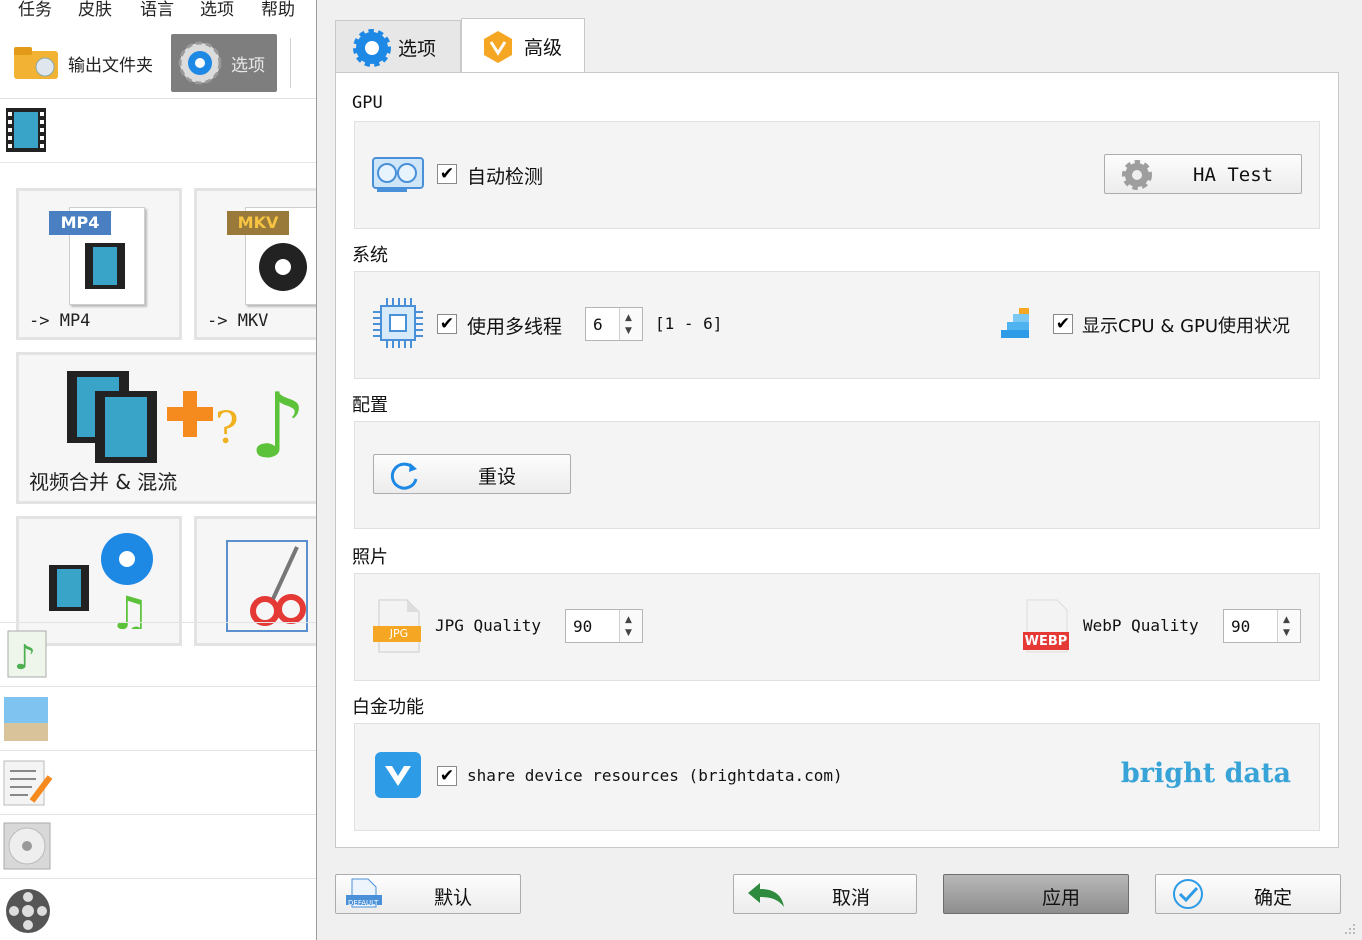 This screenshot has width=1362, height=940. I want to click on section-title-photo: 照片, so click(370, 557).